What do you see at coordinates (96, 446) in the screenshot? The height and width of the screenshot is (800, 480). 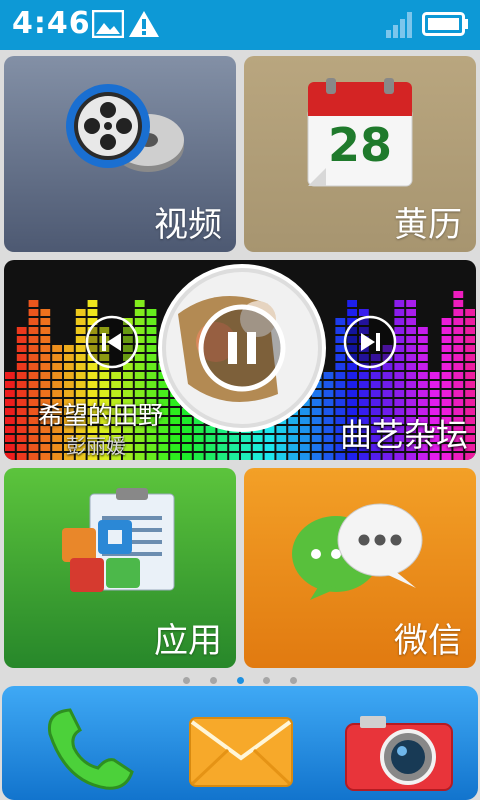 I see `artist-name: 彭丽媛` at bounding box center [96, 446].